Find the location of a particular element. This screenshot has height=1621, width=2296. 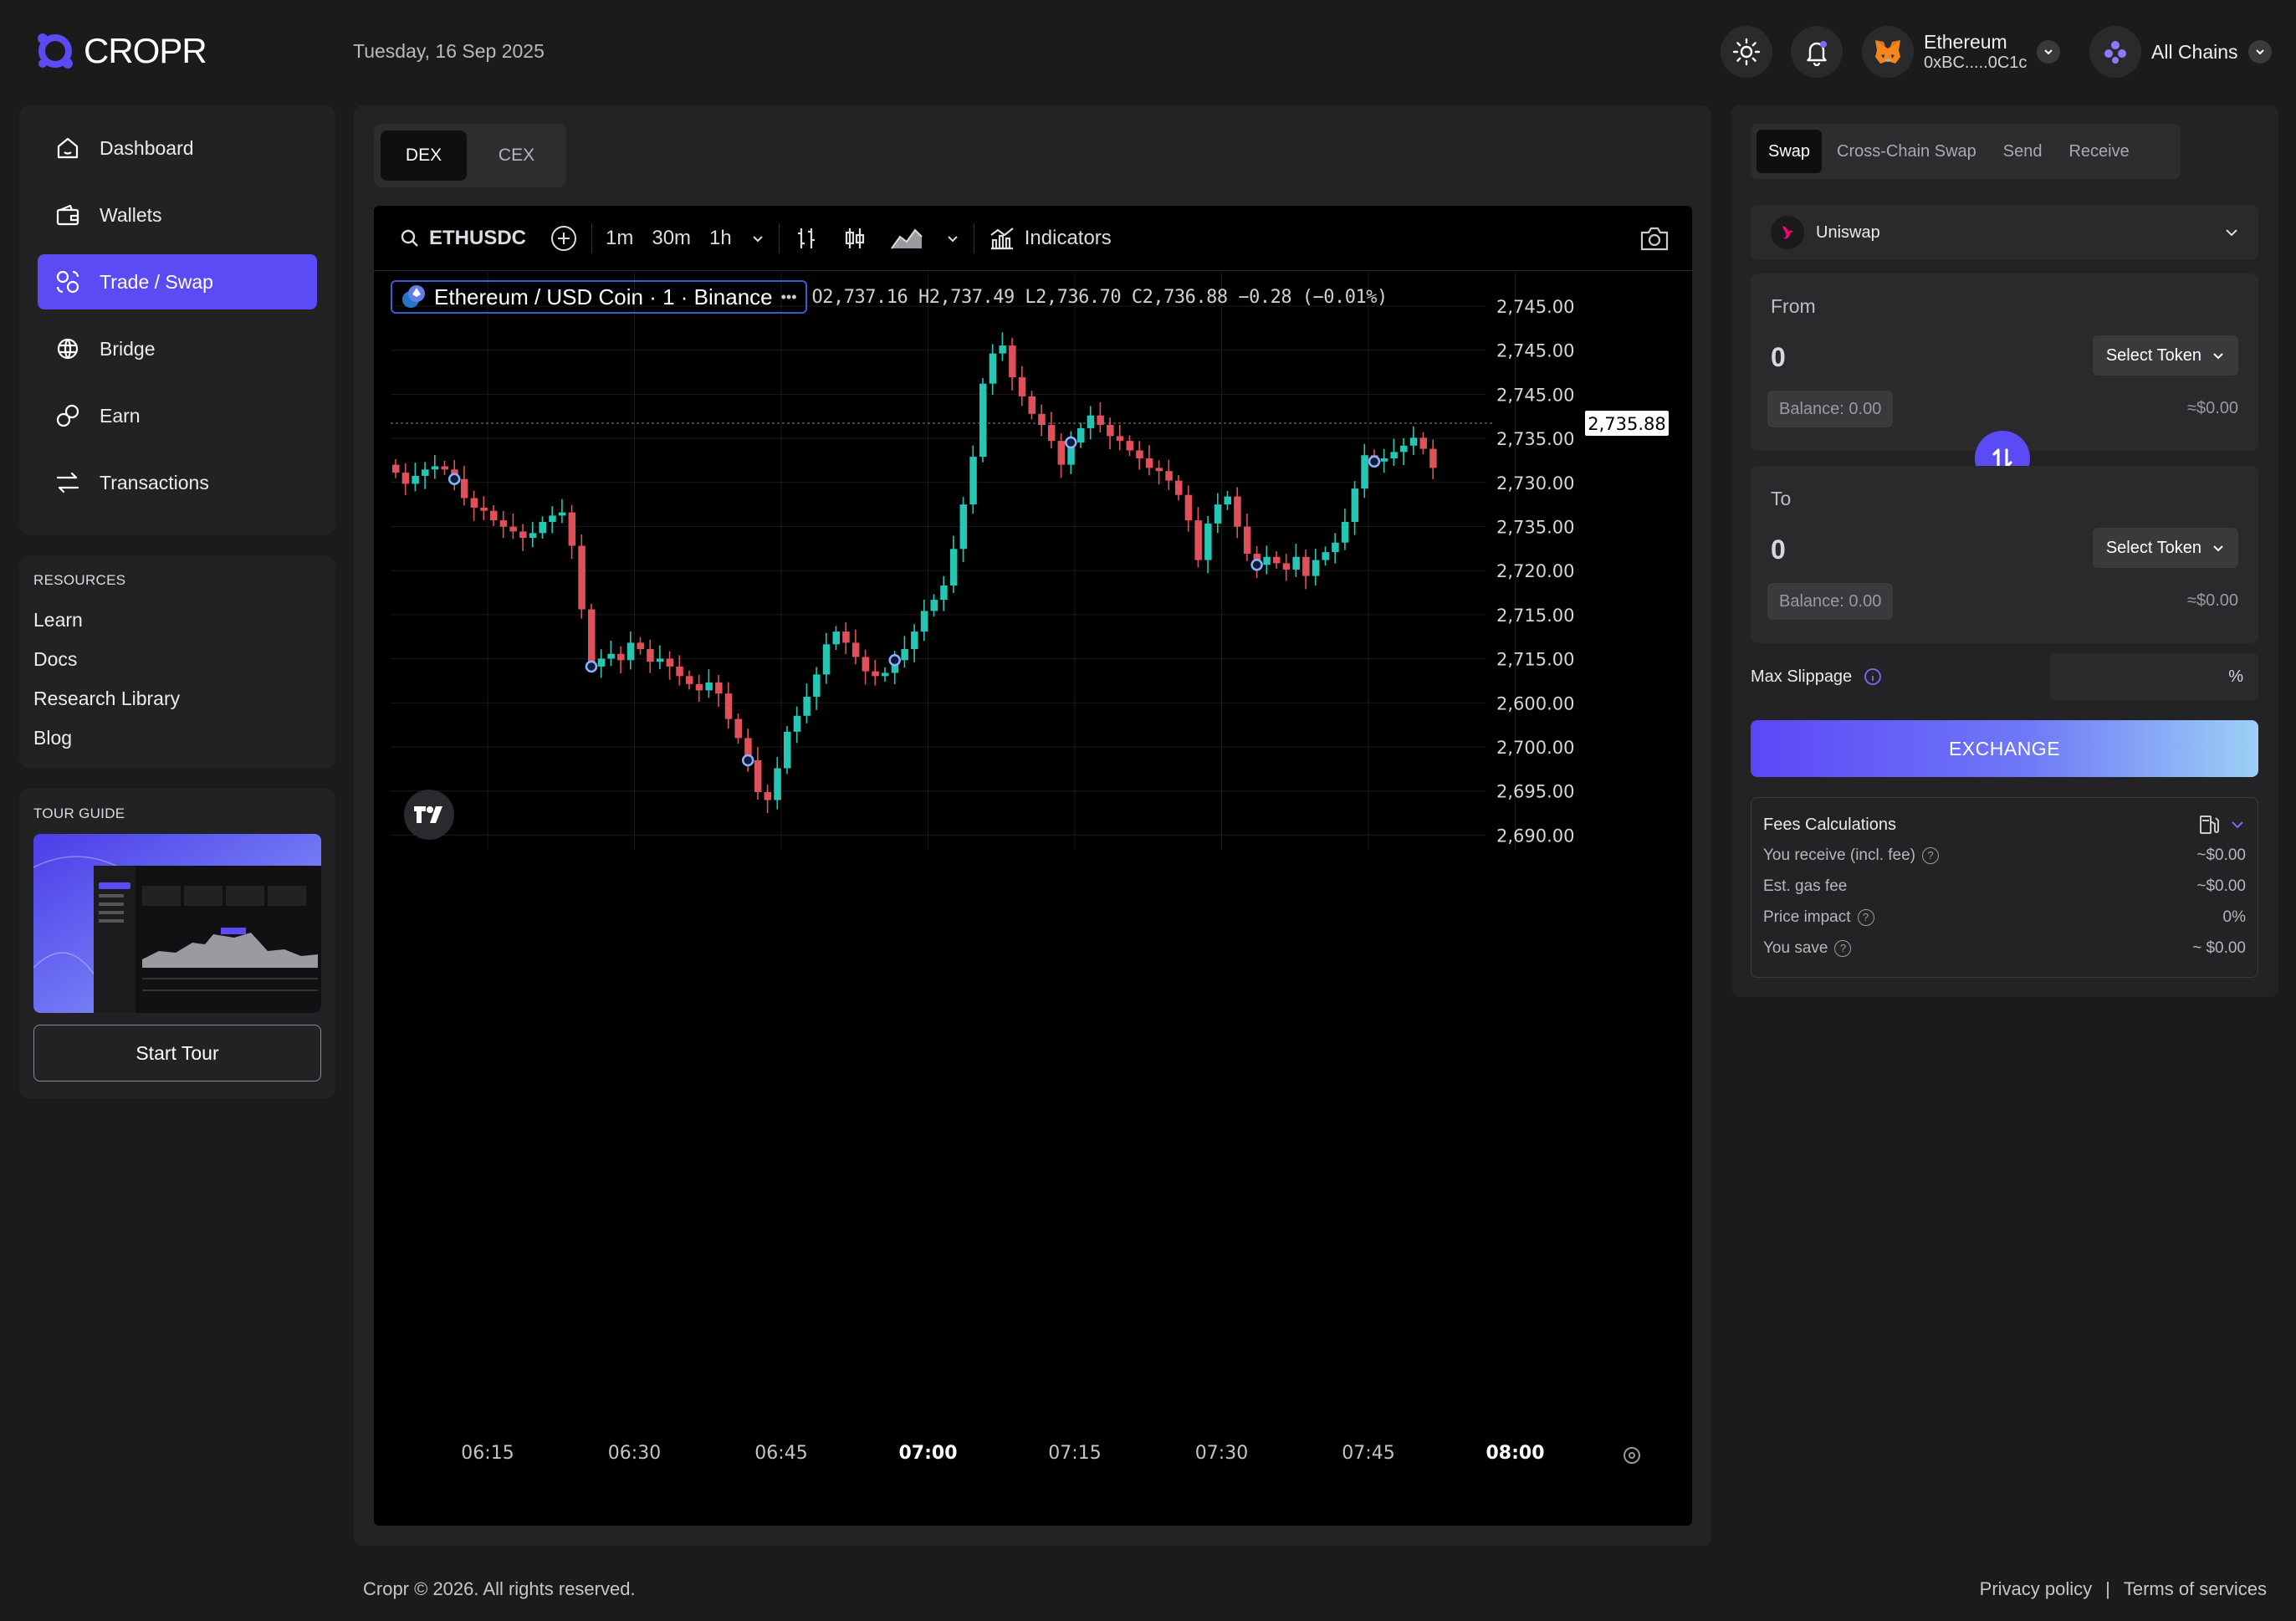

indicators-button: Indicators is located at coordinates (1050, 238).